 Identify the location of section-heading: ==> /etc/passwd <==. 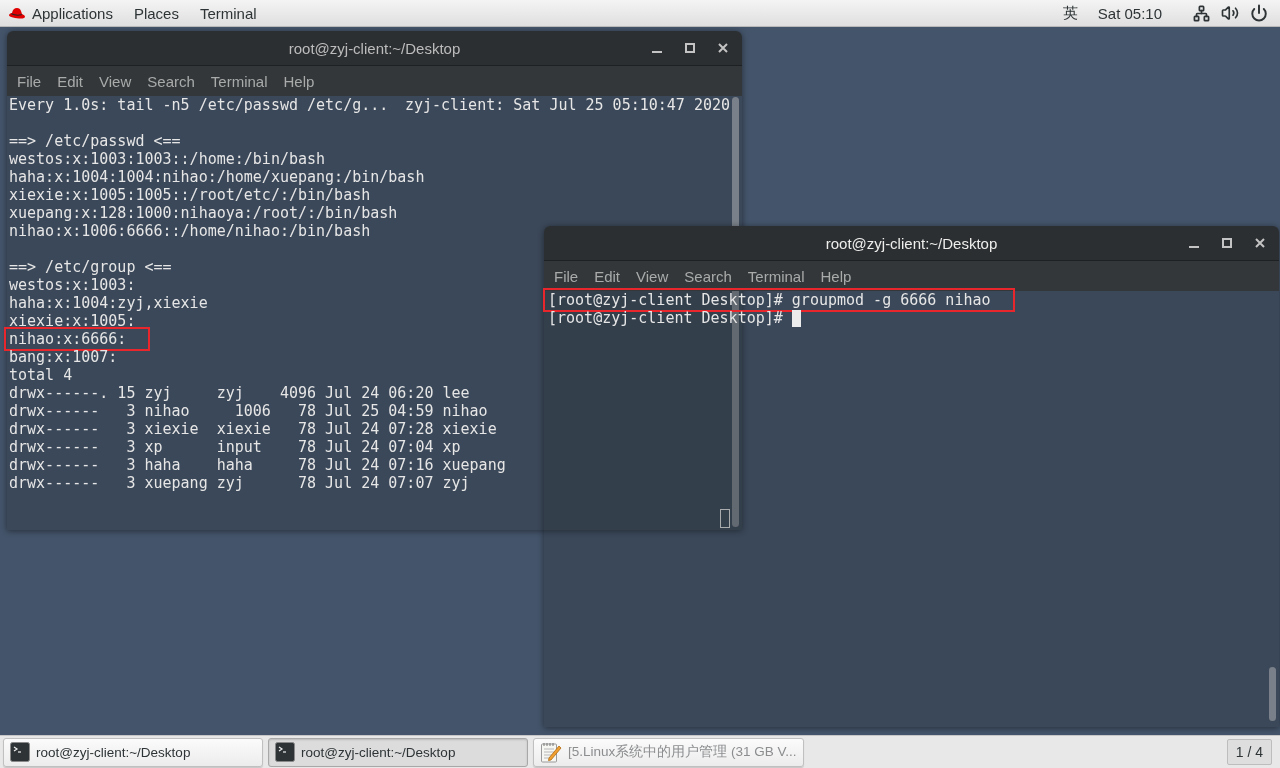
(95, 141).